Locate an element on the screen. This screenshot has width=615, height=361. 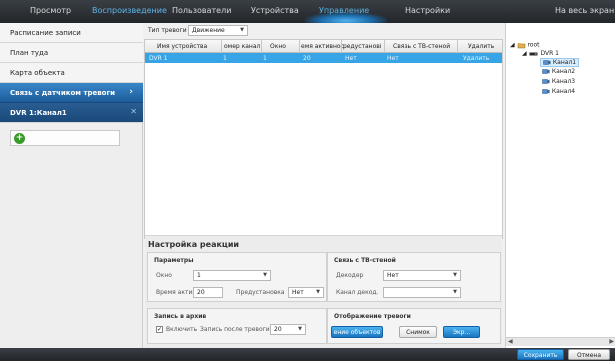
col-channel-number: омер канал is located at coordinates (242, 46).